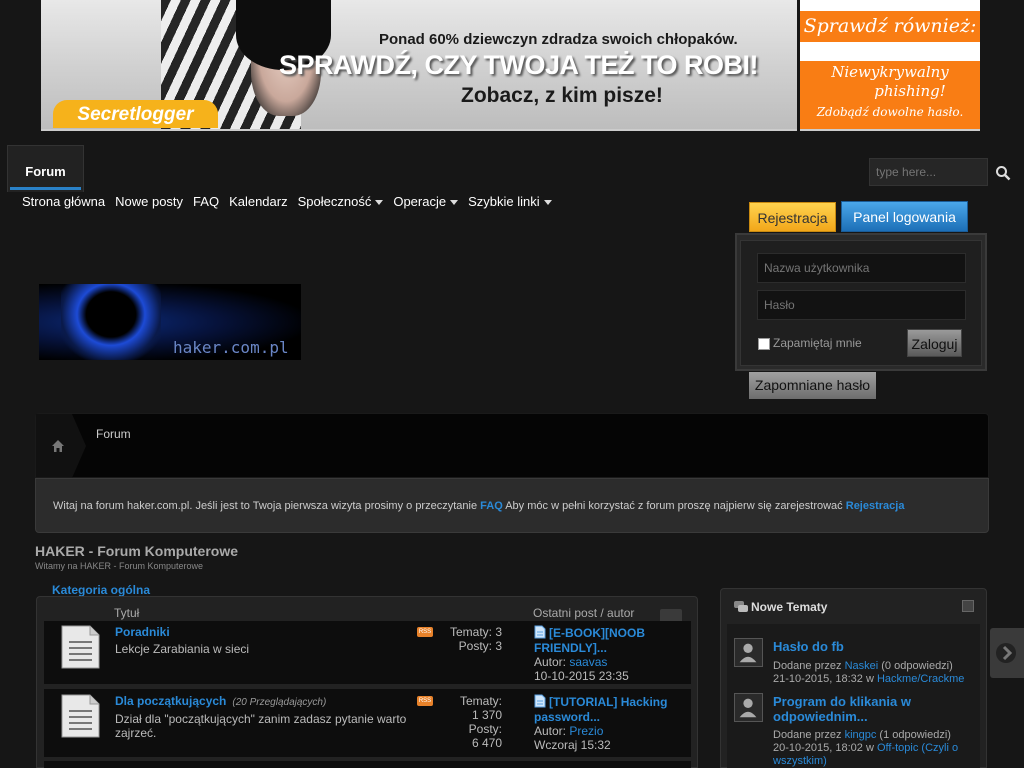  What do you see at coordinates (480, 701) in the screenshot?
I see `topics-label: Tematy:` at bounding box center [480, 701].